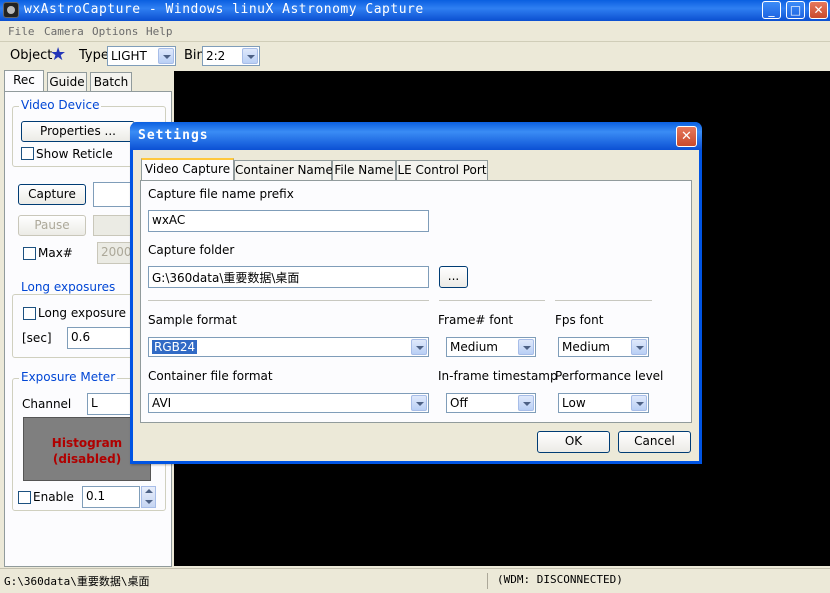  Describe the element at coordinates (113, 194) in the screenshot. I see `capture-count-field` at that location.